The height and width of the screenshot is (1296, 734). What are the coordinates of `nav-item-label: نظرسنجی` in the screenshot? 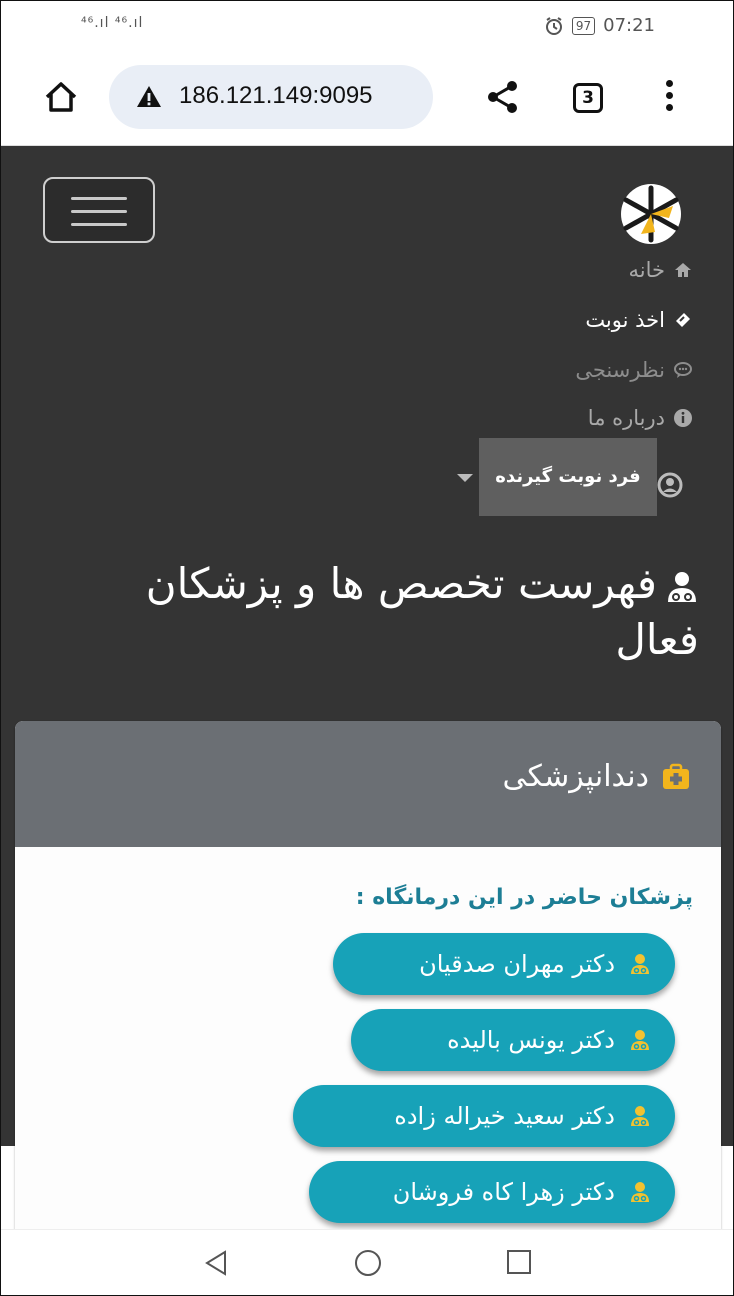 It's located at (620, 370).